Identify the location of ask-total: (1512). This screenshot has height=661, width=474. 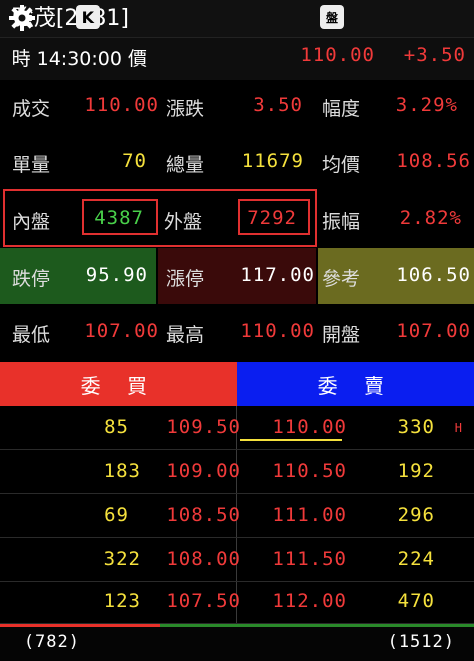
(422, 642).